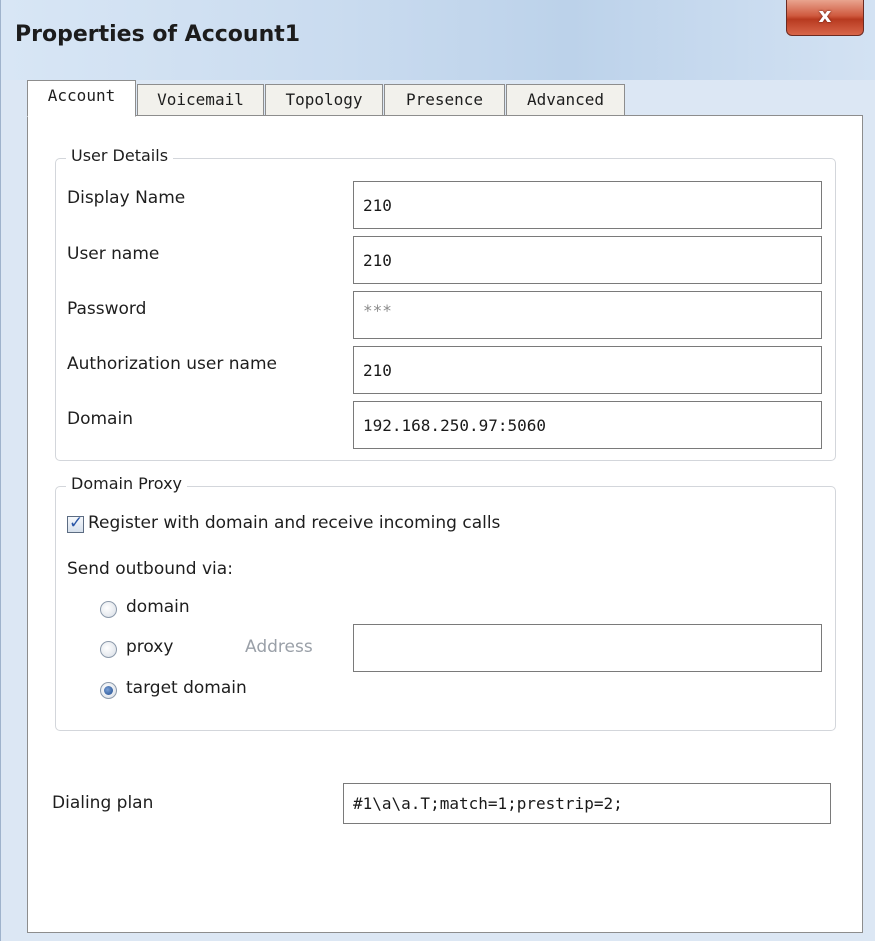  I want to click on tab-presence: Presence, so click(444, 100).